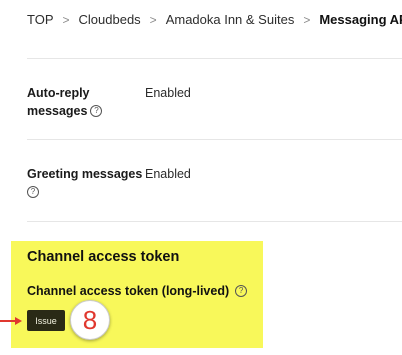  Describe the element at coordinates (110, 19) in the screenshot. I see `breadcrumb-item-cloudbeds: Cloudbeds` at that location.